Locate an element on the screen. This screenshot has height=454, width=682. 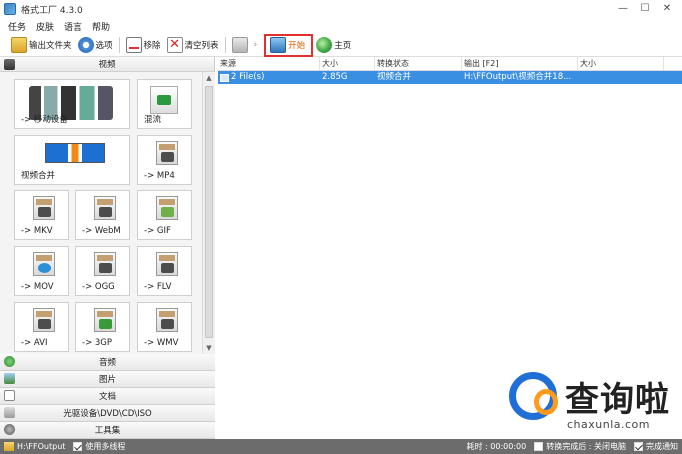
status-right: 耗时 : 00:00:00 转换完成后 : 关闭电脑 完成通知 is located at coordinates (572, 446).